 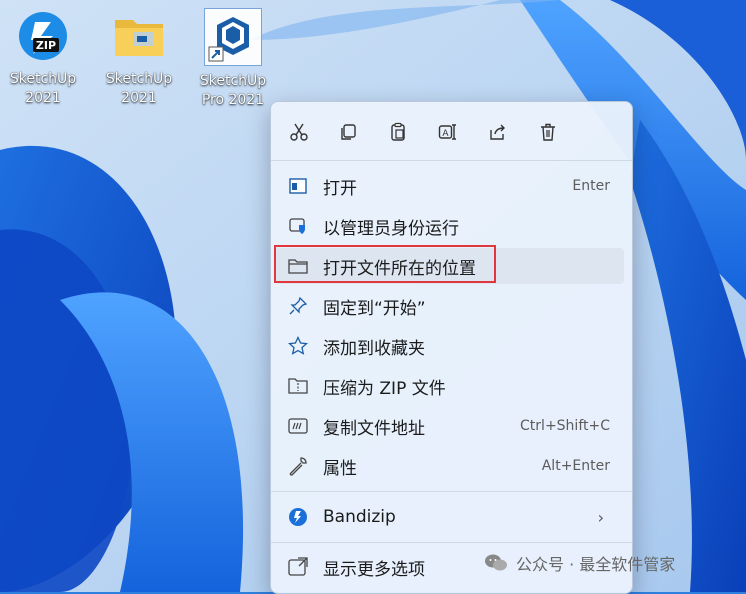 I want to click on more-options-icon, so click(x=298, y=567).